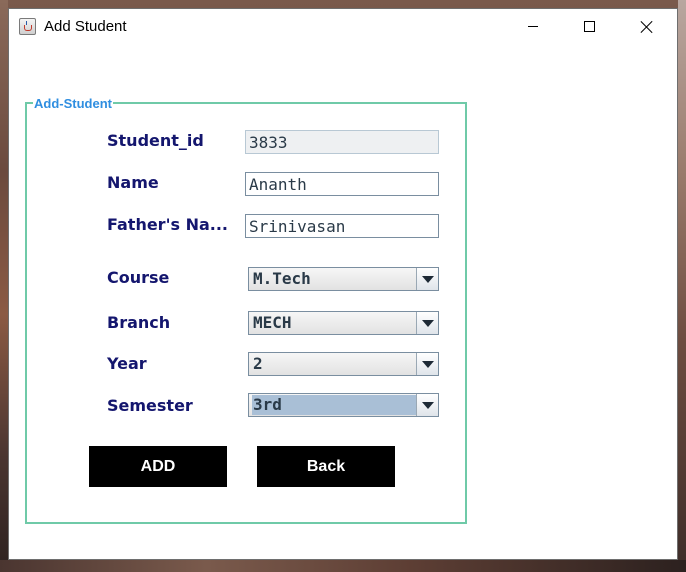 The image size is (686, 572). What do you see at coordinates (343, 364) in the screenshot?
I see `year-dropdown: 2` at bounding box center [343, 364].